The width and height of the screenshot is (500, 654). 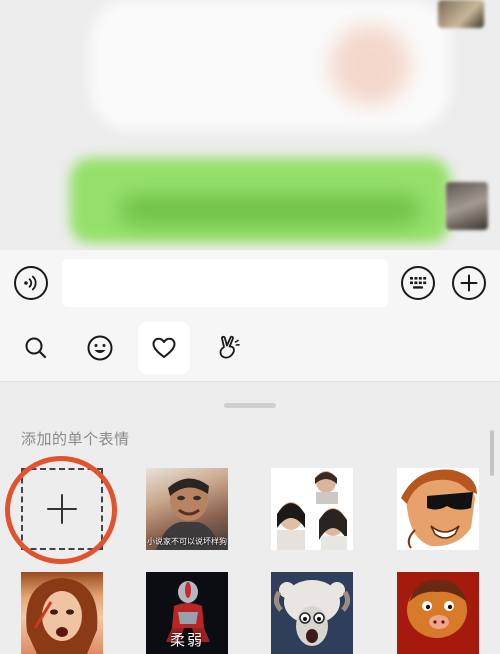 I want to click on voice-input-button, so click(x=31, y=283).